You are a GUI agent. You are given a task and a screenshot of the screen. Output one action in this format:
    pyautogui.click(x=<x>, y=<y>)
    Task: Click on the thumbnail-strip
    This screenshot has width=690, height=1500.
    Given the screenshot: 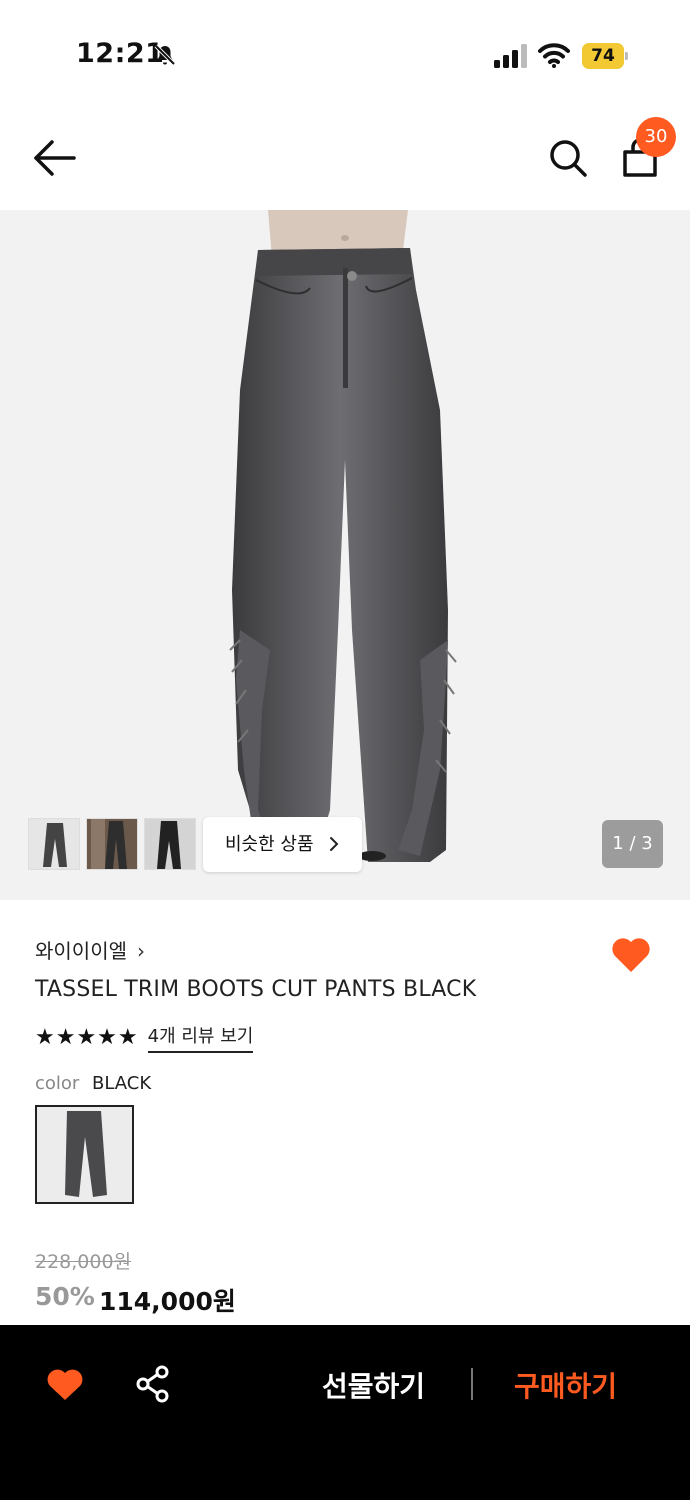 What is the action you would take?
    pyautogui.click(x=112, y=844)
    